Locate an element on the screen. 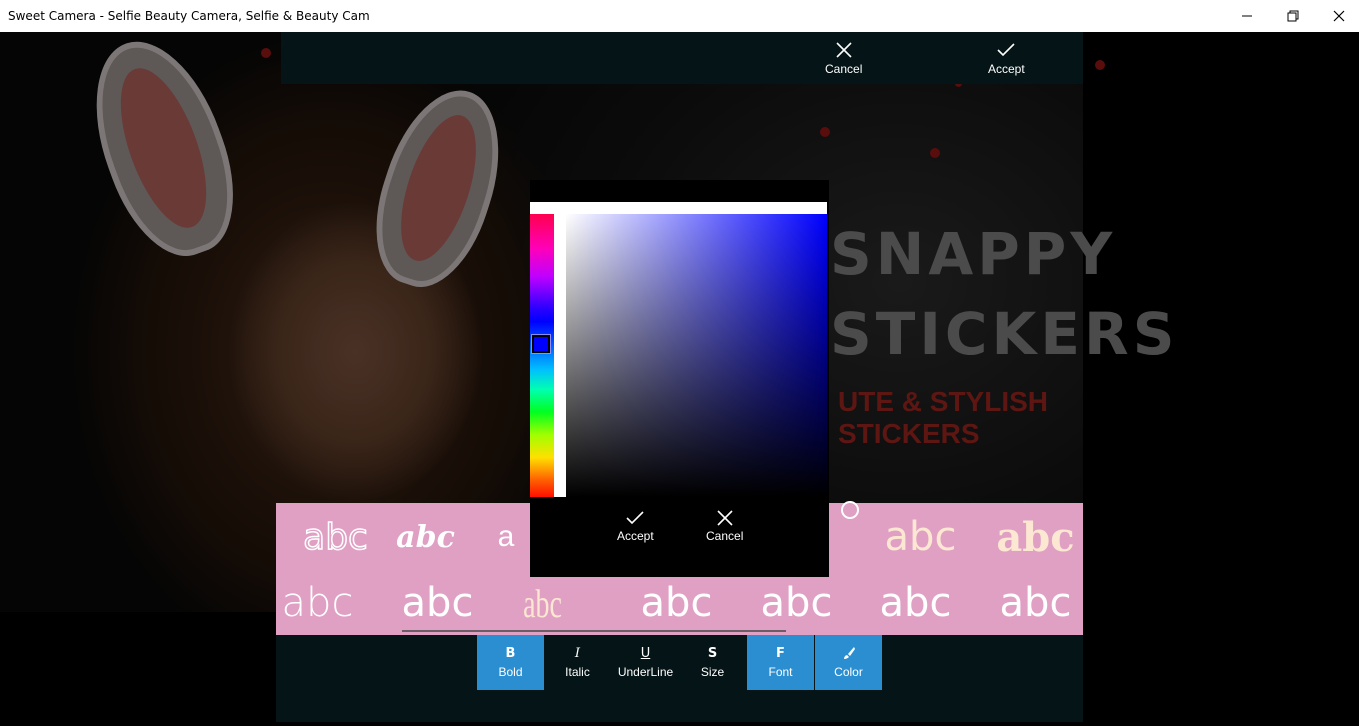 This screenshot has width=1359, height=726. minimize-icon is located at coordinates (1247, 16).